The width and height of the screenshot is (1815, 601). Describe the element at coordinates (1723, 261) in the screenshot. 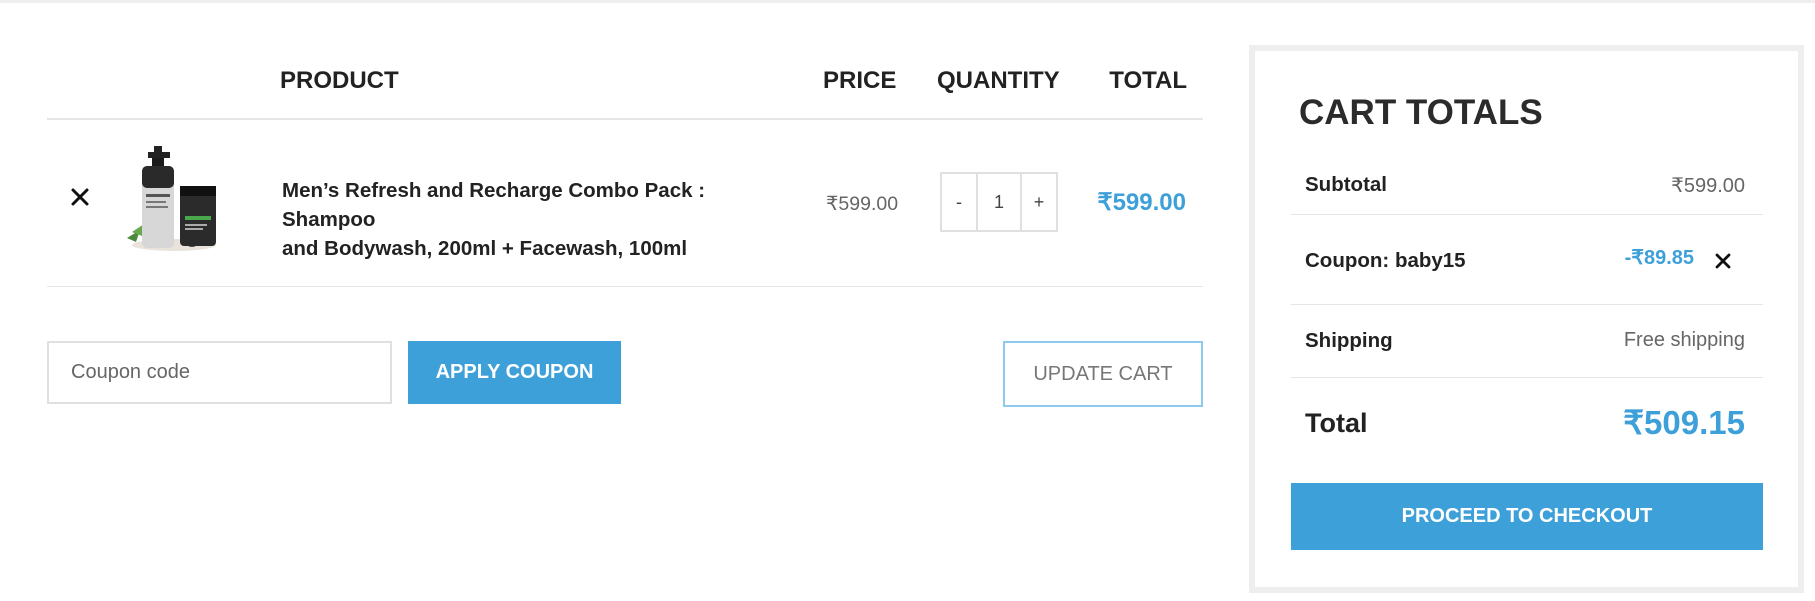

I see `remove-coupon-icon` at that location.